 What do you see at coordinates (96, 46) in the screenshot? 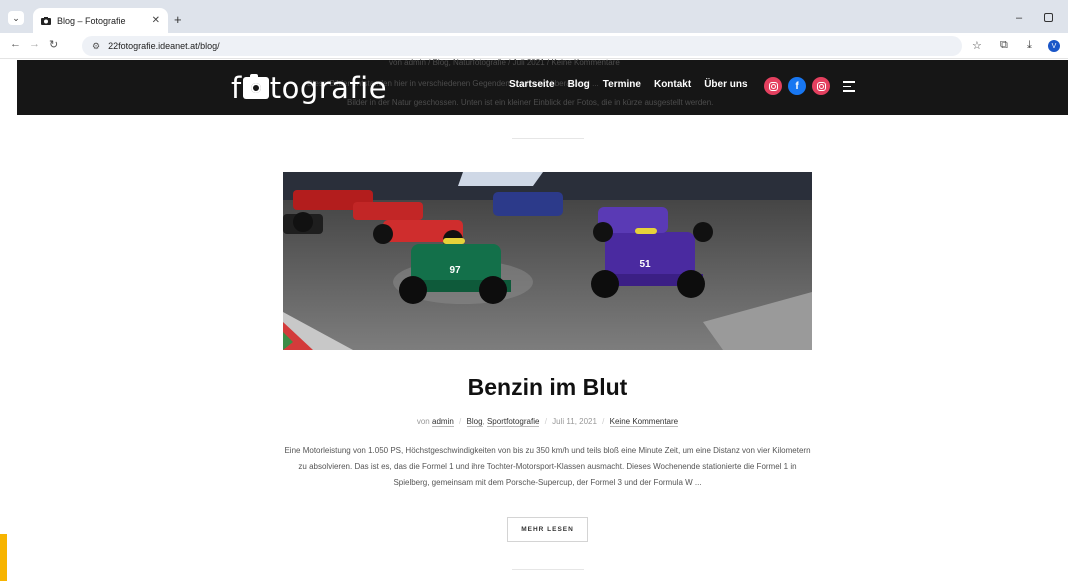
I see `site-info-icon: ⚙` at bounding box center [96, 46].